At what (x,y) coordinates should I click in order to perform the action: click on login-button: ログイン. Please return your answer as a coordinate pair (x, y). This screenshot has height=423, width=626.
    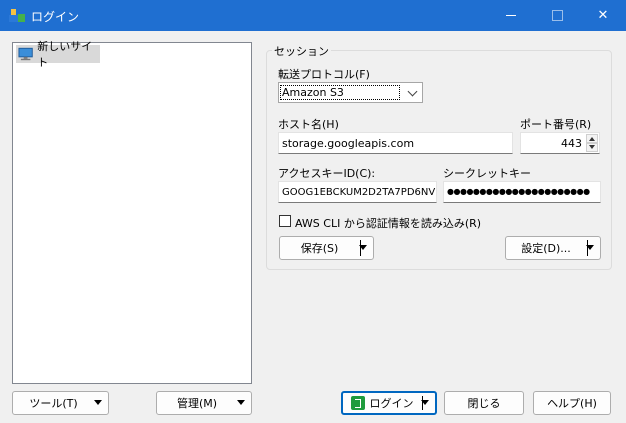
    Looking at the image, I should click on (389, 403).